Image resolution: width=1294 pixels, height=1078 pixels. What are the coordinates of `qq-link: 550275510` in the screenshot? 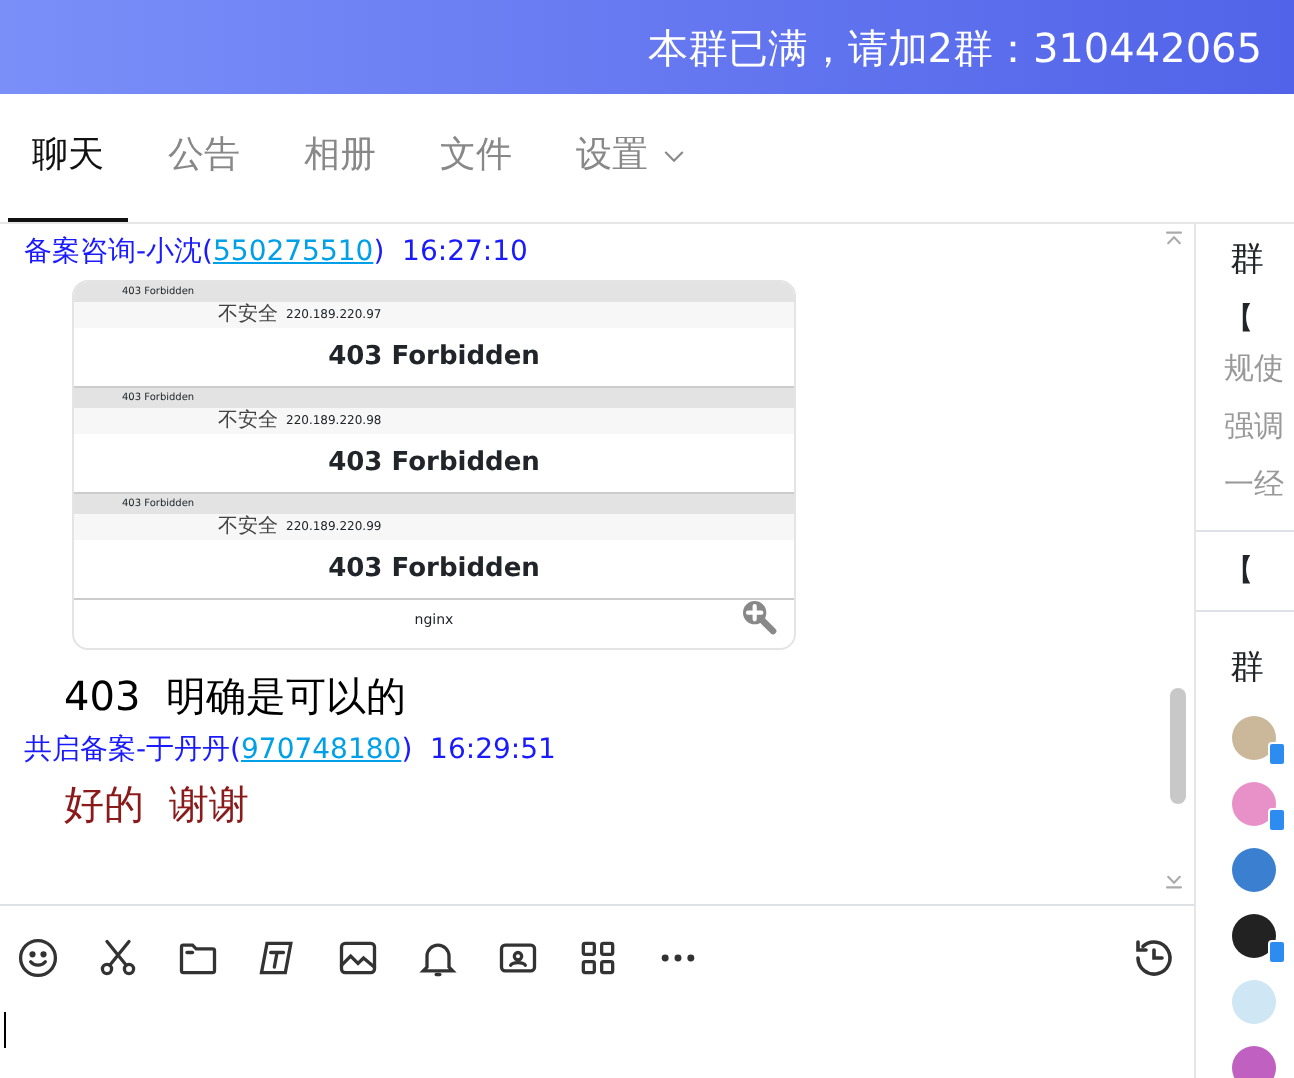 It's located at (293, 252).